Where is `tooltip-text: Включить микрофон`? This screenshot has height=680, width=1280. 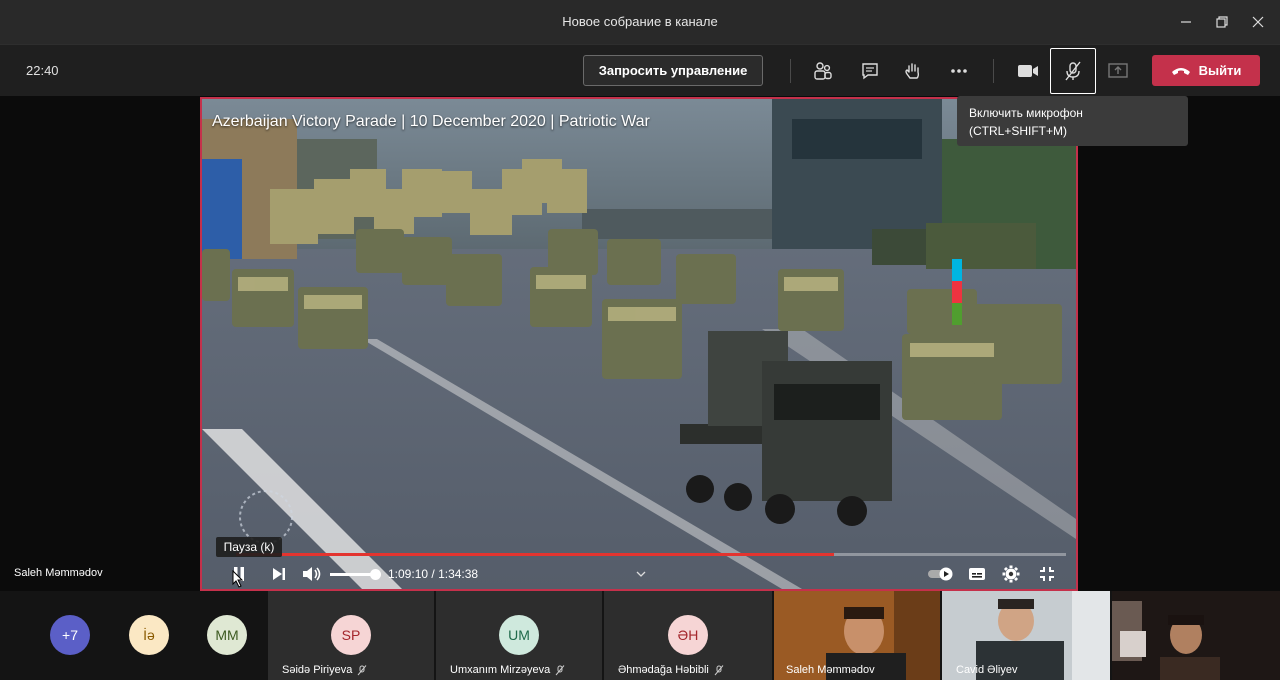
tooltip-text: Включить микрофон is located at coordinates (1026, 113).